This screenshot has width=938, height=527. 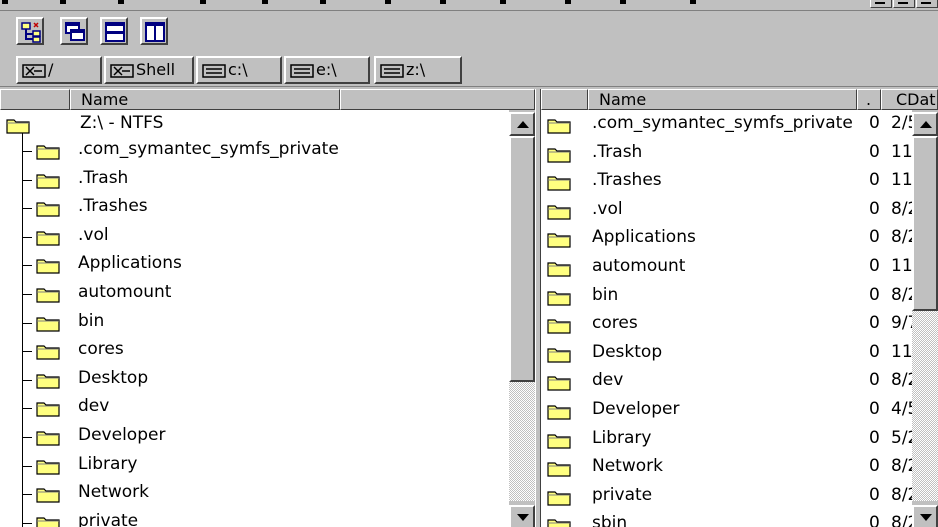 What do you see at coordinates (607, 380) in the screenshot?
I see `file-row-name: dev` at bounding box center [607, 380].